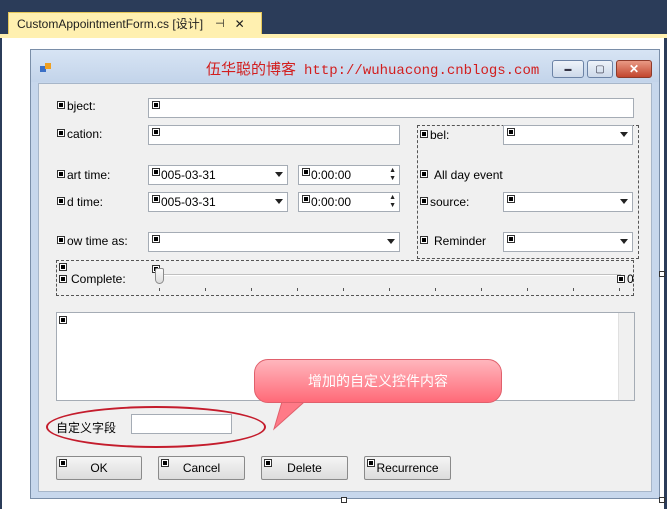  Describe the element at coordinates (662, 274) in the screenshot. I see `resize-handle-right` at that location.